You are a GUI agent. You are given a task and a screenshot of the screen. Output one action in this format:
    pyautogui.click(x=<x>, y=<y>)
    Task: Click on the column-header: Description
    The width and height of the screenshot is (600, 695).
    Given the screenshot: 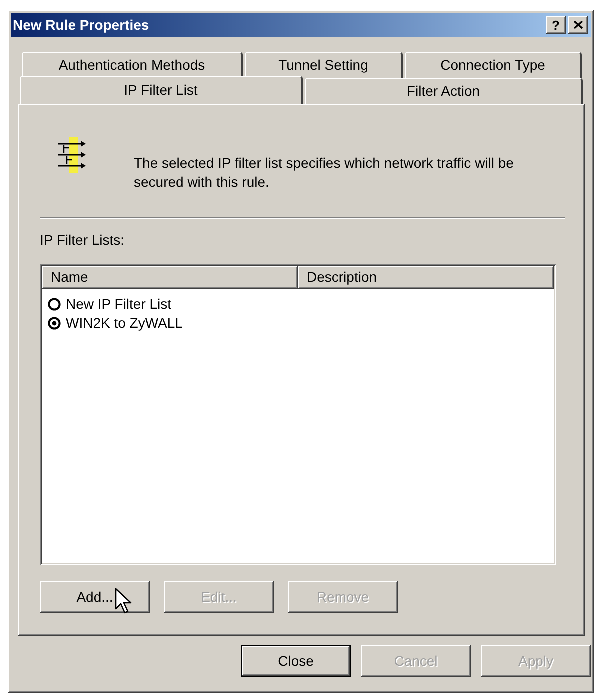 What is the action you would take?
    pyautogui.click(x=426, y=277)
    